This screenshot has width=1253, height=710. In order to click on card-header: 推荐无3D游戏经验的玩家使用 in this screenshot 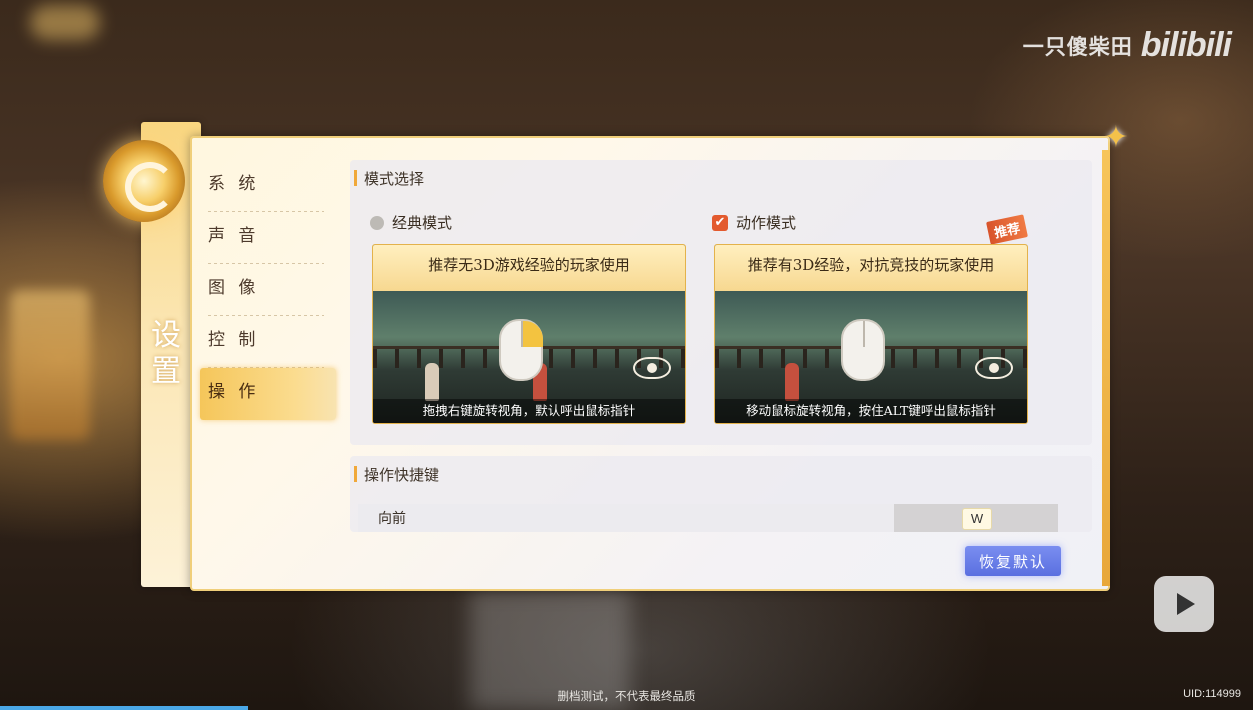, I will do `click(529, 268)`.